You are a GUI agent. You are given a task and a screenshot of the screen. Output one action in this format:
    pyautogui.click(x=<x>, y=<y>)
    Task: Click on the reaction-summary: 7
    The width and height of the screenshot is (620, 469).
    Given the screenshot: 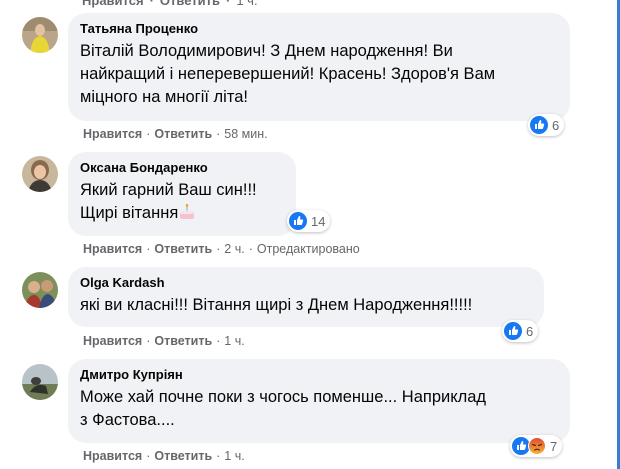 What is the action you would take?
    pyautogui.click(x=536, y=446)
    